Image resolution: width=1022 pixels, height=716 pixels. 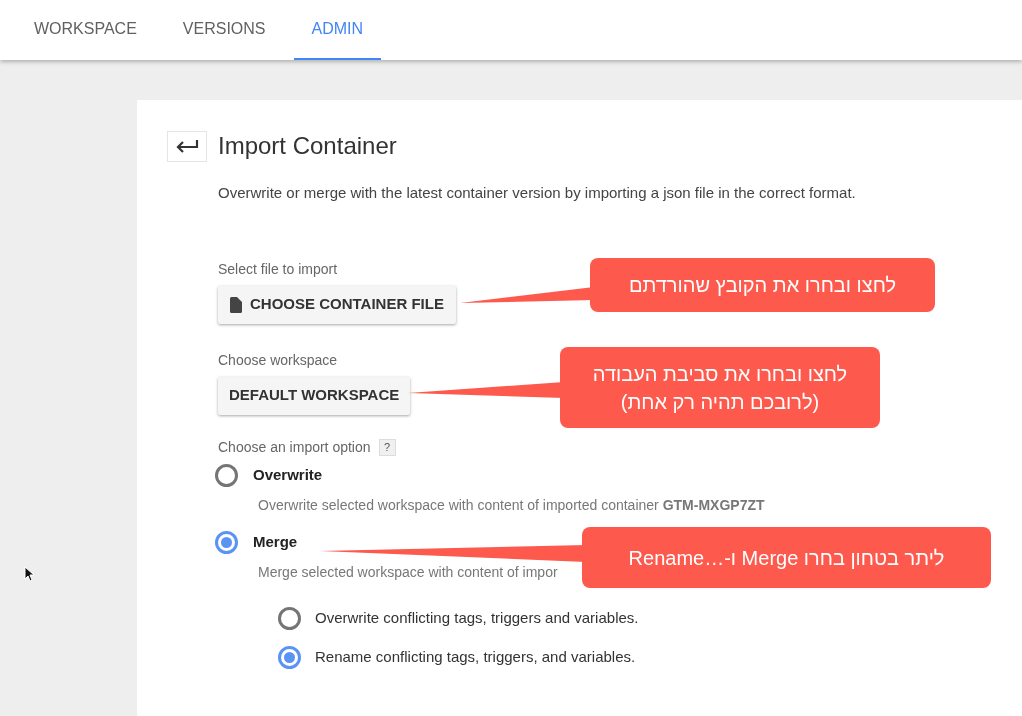 What do you see at coordinates (294, 447) in the screenshot?
I see `field-label: Choose an import option` at bounding box center [294, 447].